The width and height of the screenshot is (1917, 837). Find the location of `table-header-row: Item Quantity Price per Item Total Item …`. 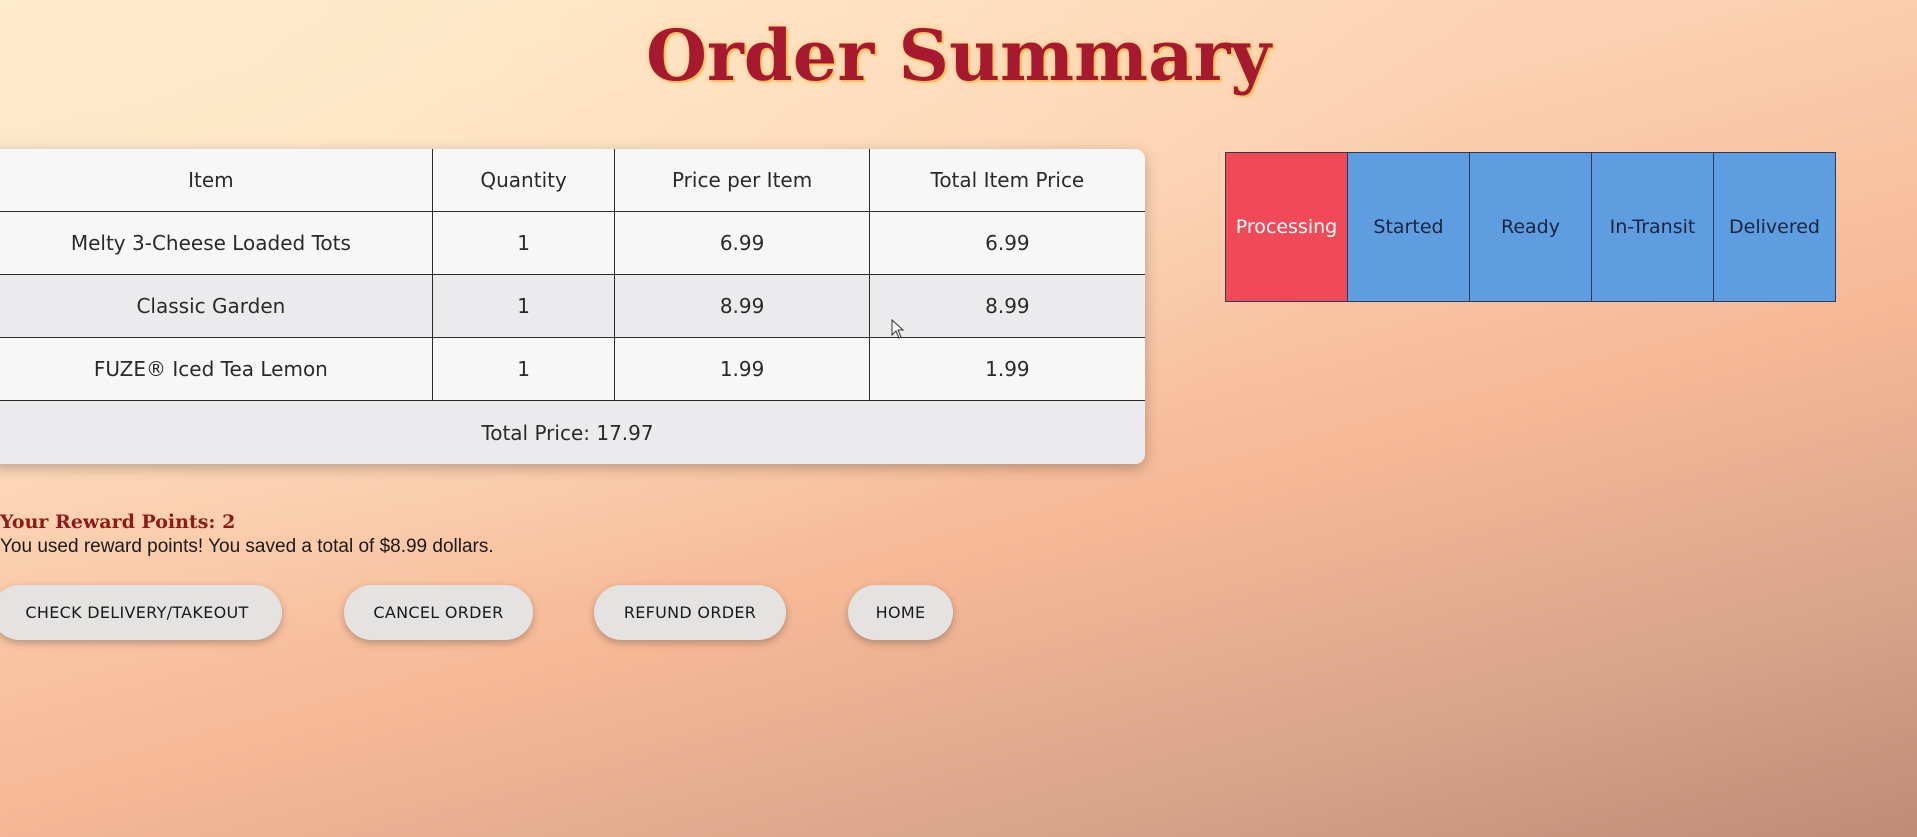

table-header-row: Item Quantity Price per Item Total Item … is located at coordinates (572, 180).